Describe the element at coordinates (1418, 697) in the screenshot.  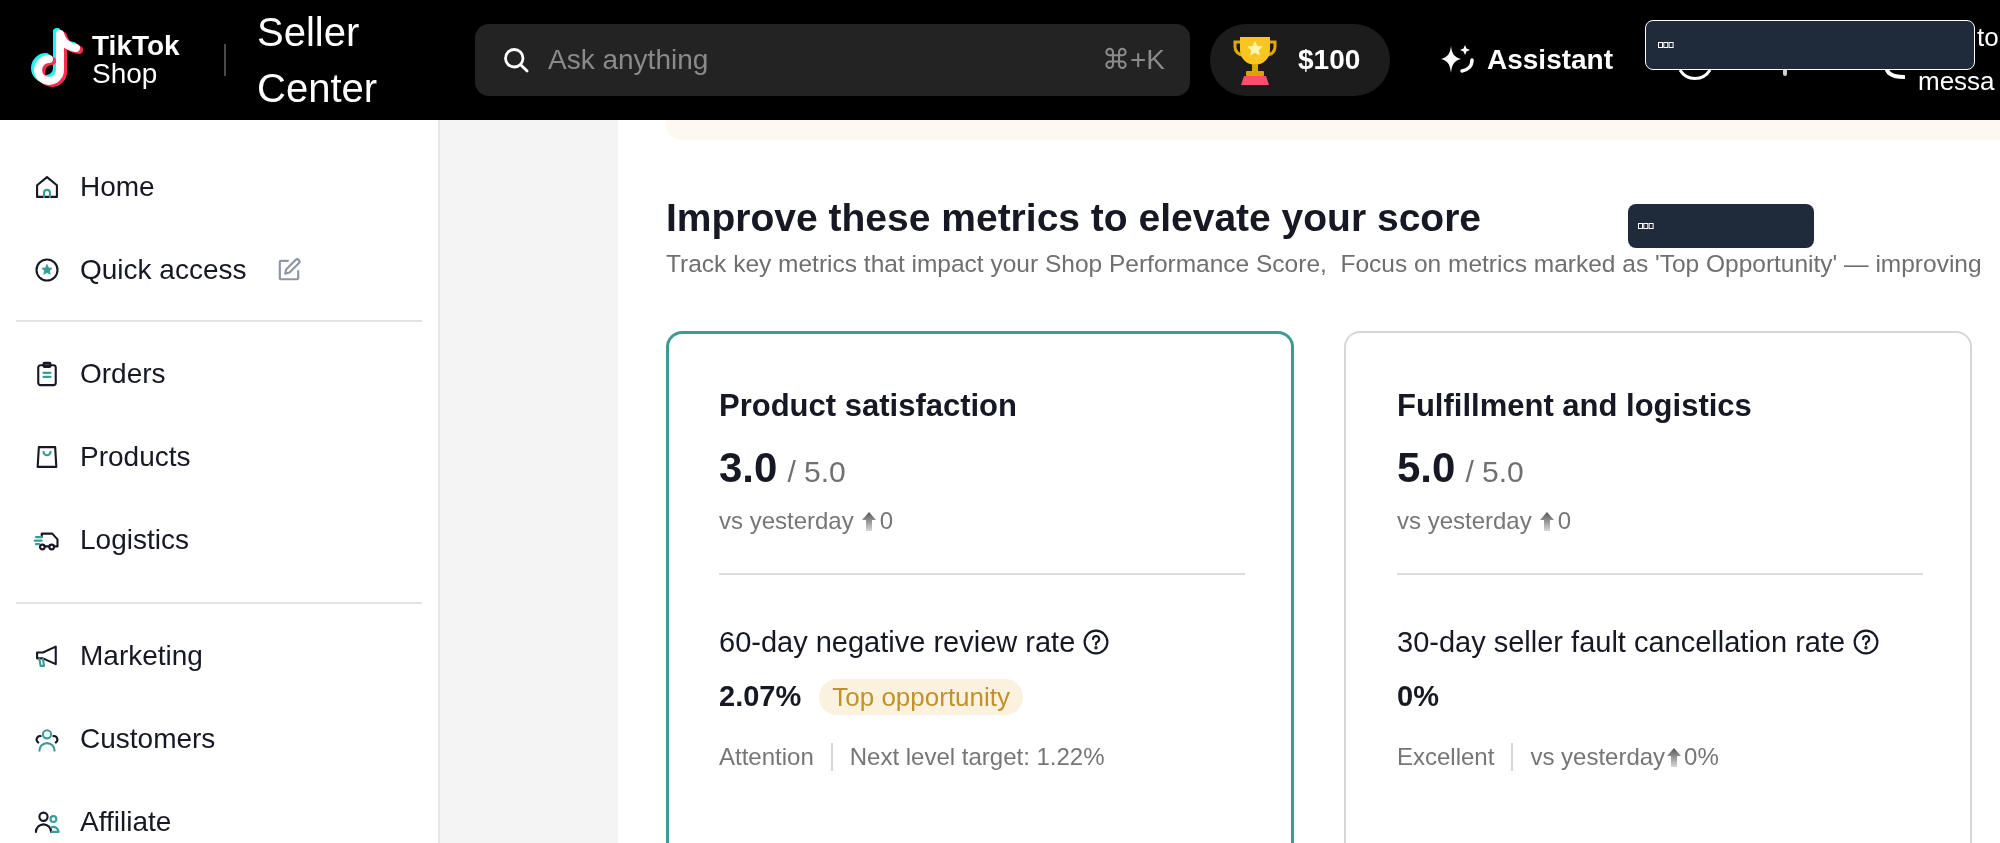
I see `metric-value: 0%` at that location.